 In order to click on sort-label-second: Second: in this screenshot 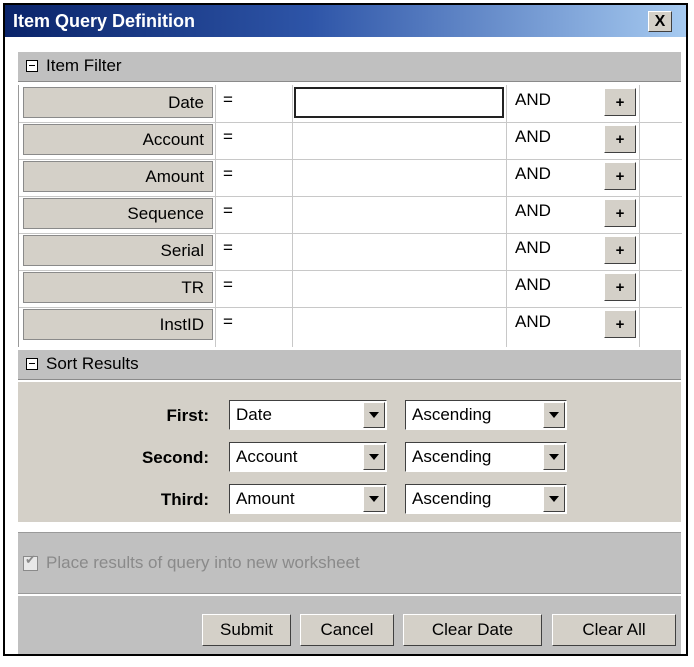, I will do `click(175, 457)`.